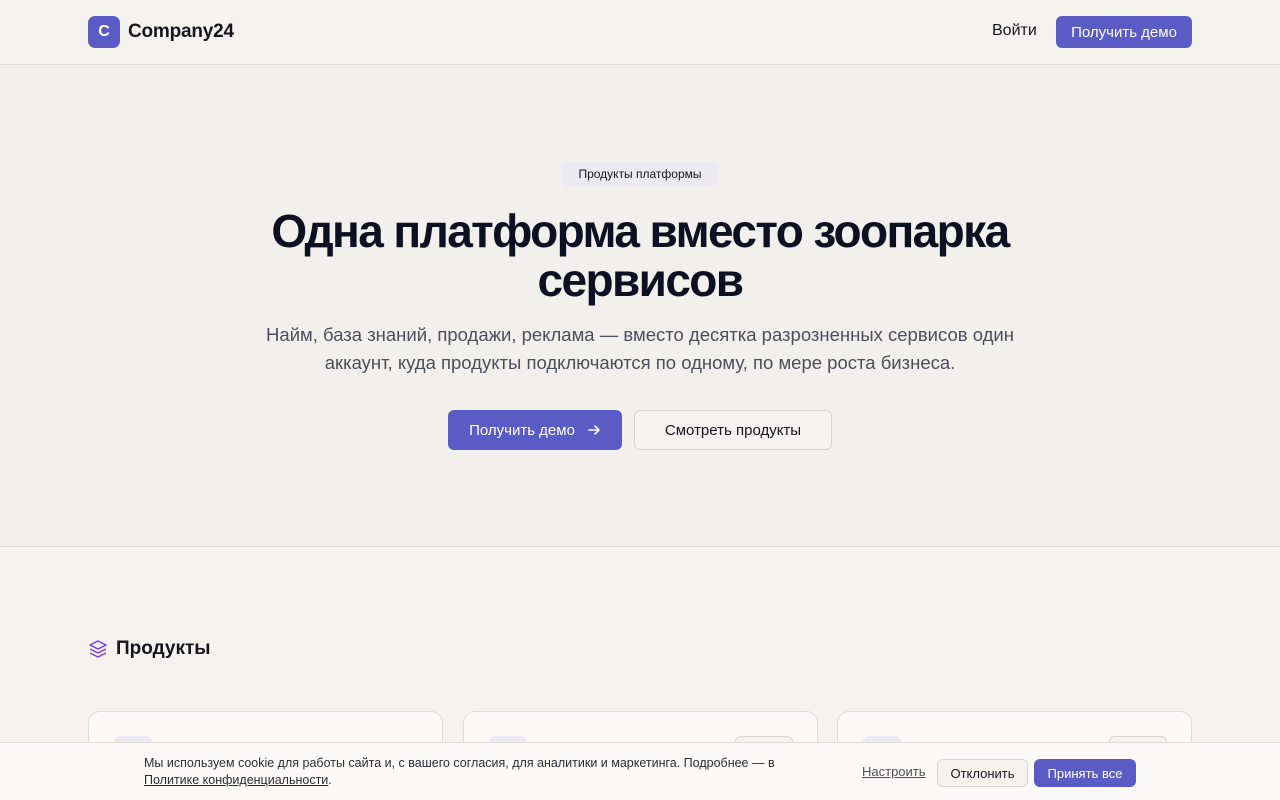 This screenshot has width=1280, height=800. What do you see at coordinates (1014, 31) in the screenshot?
I see `login-link: Войти` at bounding box center [1014, 31].